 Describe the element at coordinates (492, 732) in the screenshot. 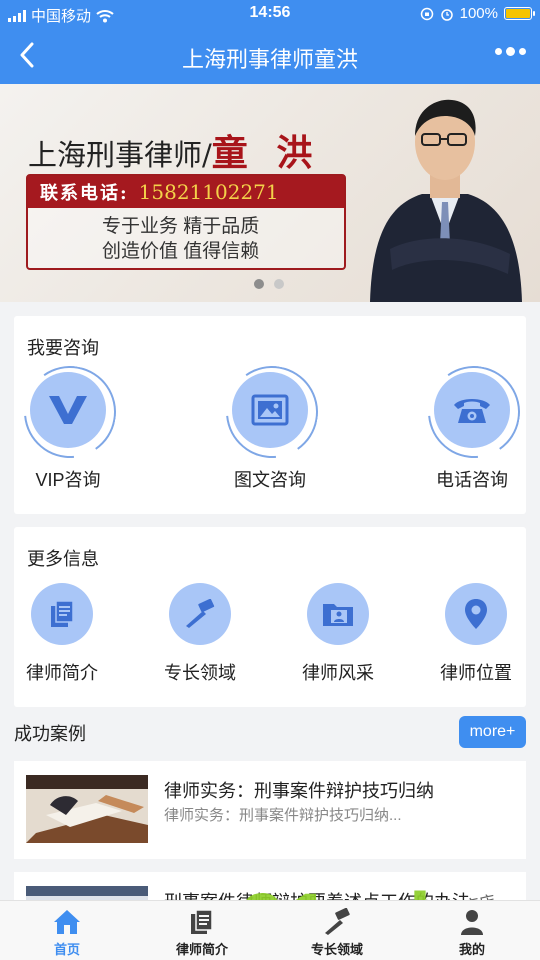

I see `cases-more-button: more+` at that location.